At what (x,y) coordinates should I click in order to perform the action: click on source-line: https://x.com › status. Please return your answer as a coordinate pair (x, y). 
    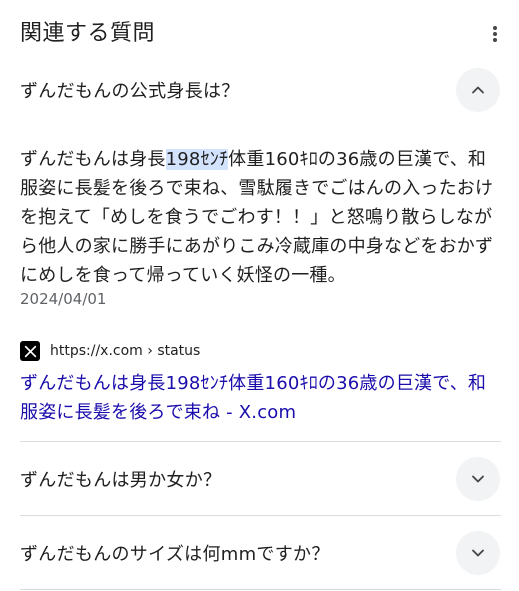
    Looking at the image, I should click on (110, 351).